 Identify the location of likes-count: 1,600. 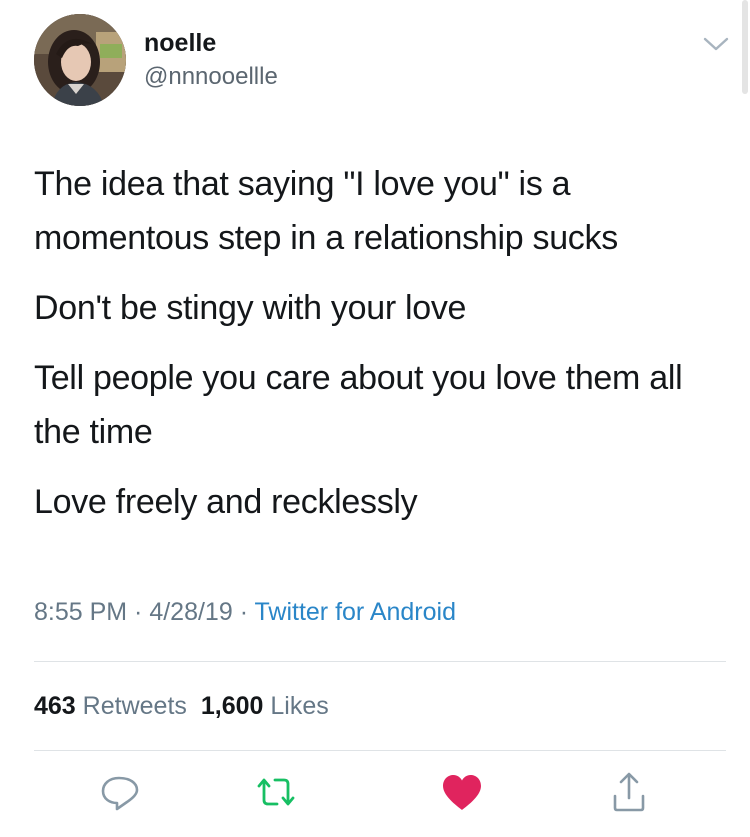
(232, 706).